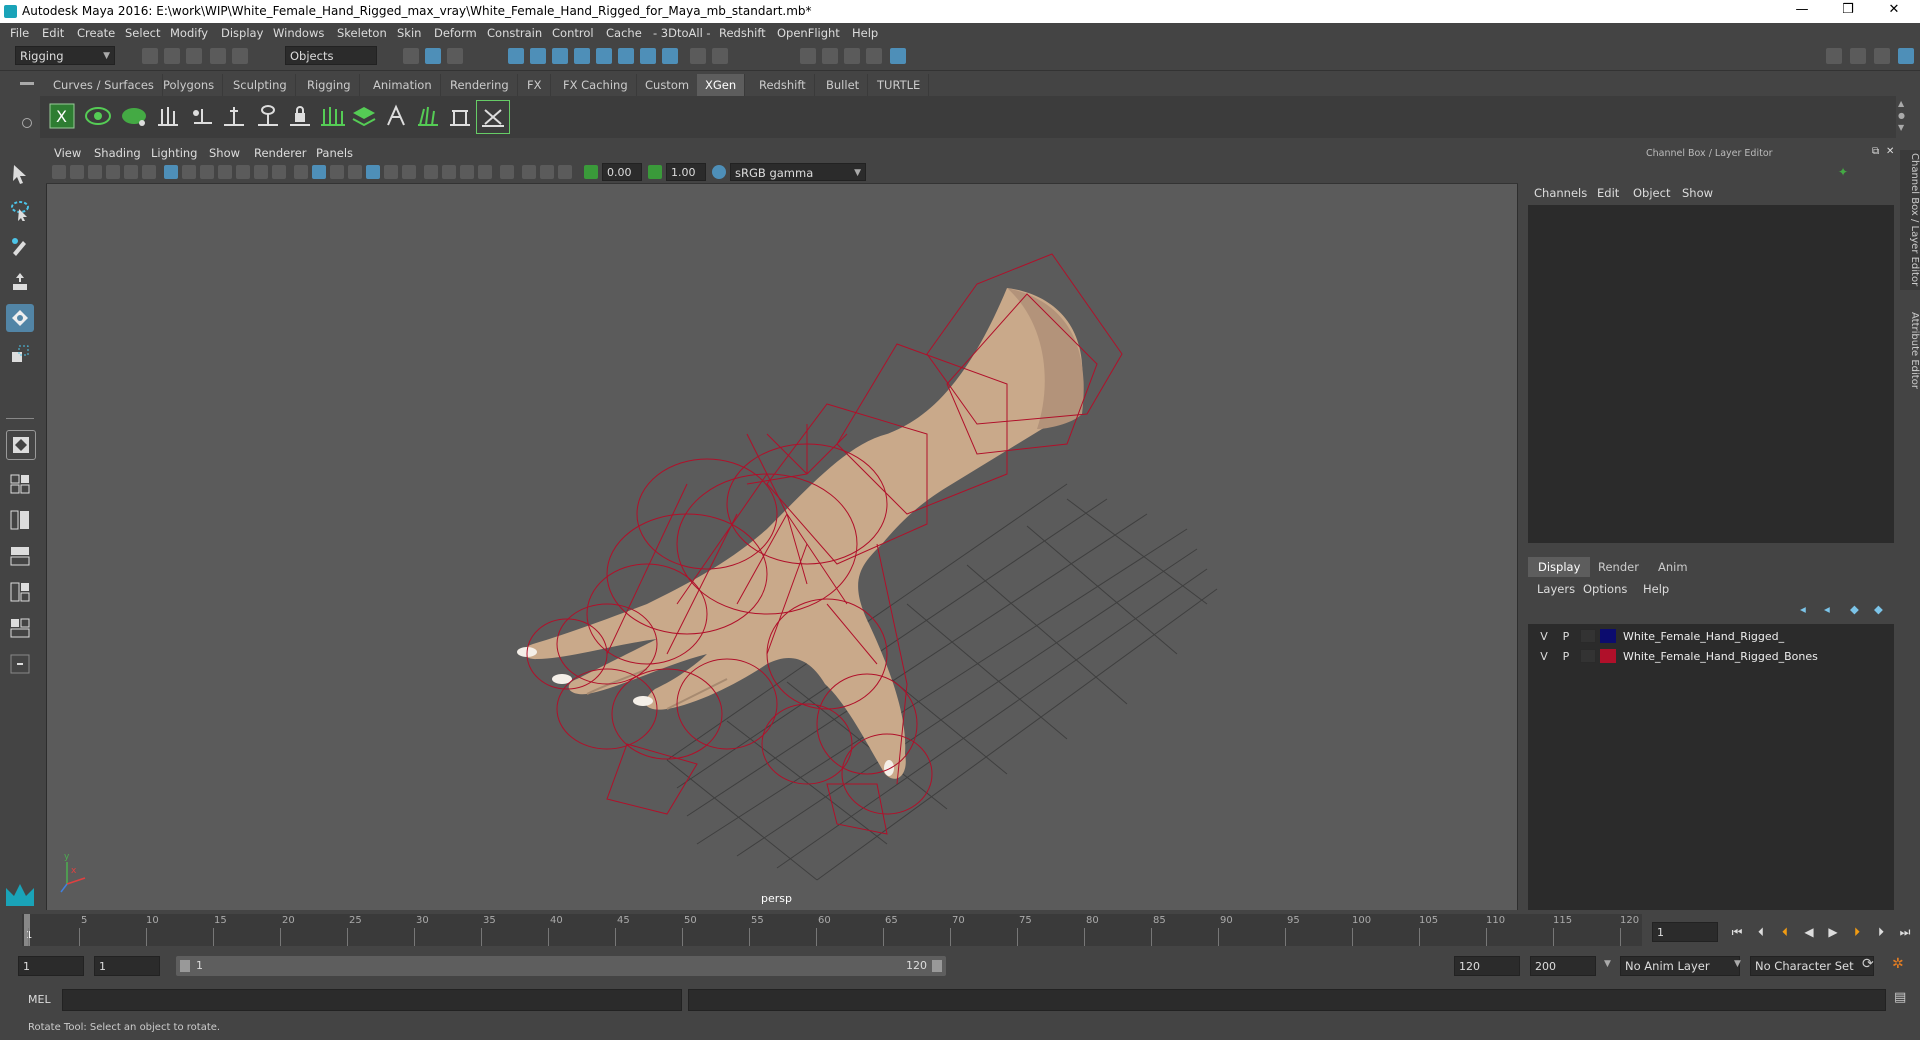  I want to click on shelf-tab-curves-surfaces: Curves / Surfaces, so click(104, 85).